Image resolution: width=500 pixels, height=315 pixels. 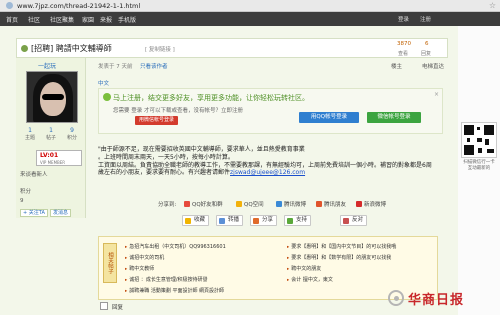 What do you see at coordinates (61, 213) in the screenshot?
I see `message-button: 发消息` at bounding box center [61, 213].